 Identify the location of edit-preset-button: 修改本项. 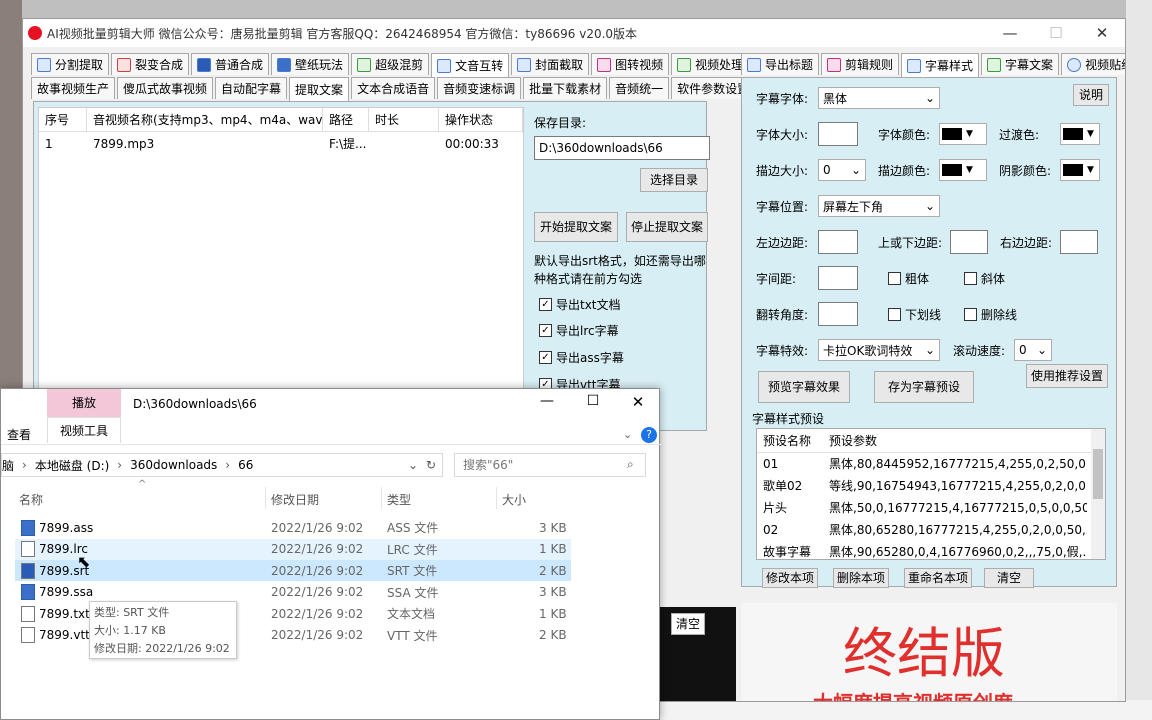
(790, 578).